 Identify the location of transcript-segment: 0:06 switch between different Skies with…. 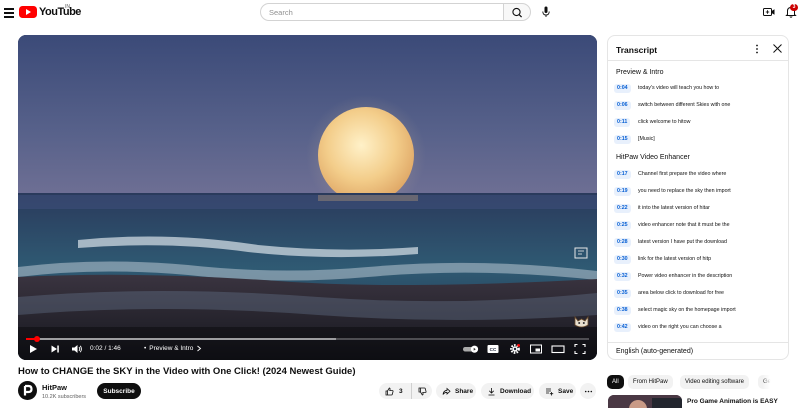
(698, 106).